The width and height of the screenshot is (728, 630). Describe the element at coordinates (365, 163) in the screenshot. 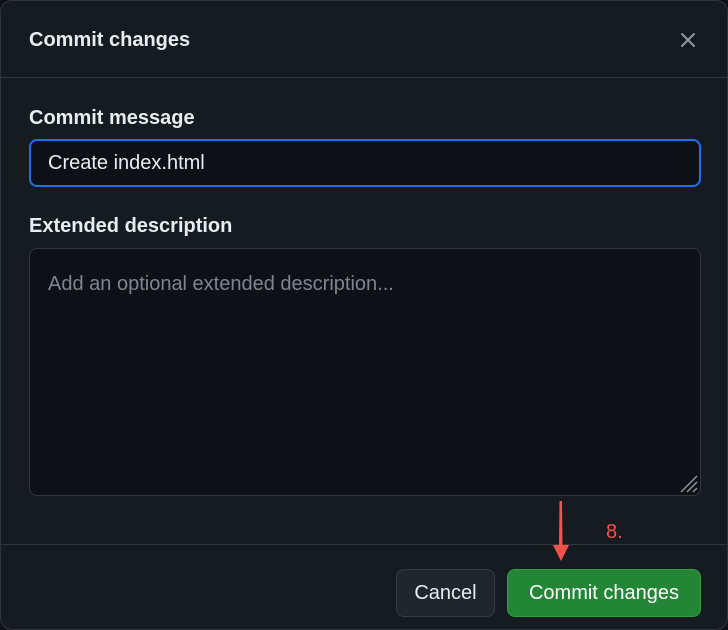

I see `commit-message-input` at that location.